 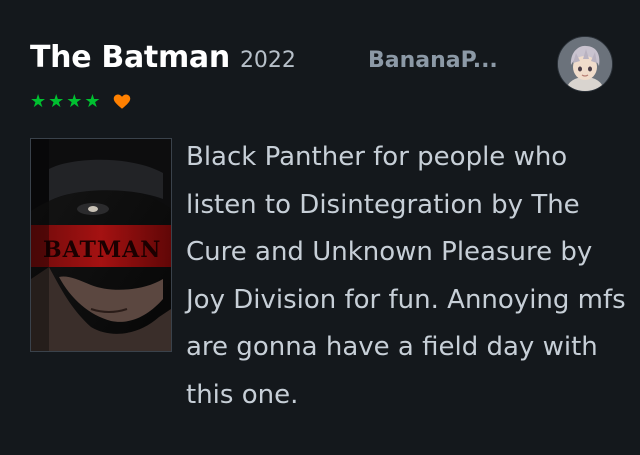 What do you see at coordinates (102, 250) in the screenshot?
I see `poster-wordmark: BATMAN` at bounding box center [102, 250].